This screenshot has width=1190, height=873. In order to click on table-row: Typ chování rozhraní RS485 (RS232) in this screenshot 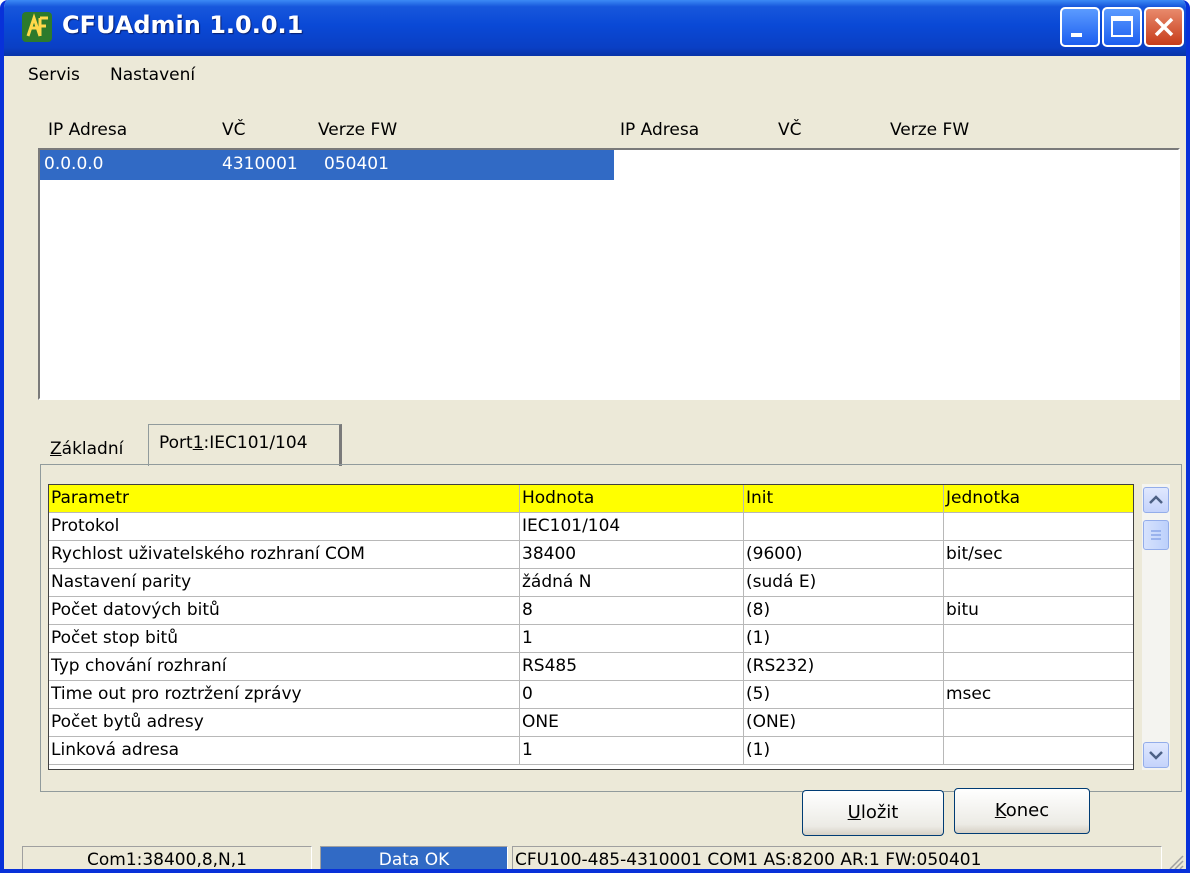, I will do `click(591, 667)`.